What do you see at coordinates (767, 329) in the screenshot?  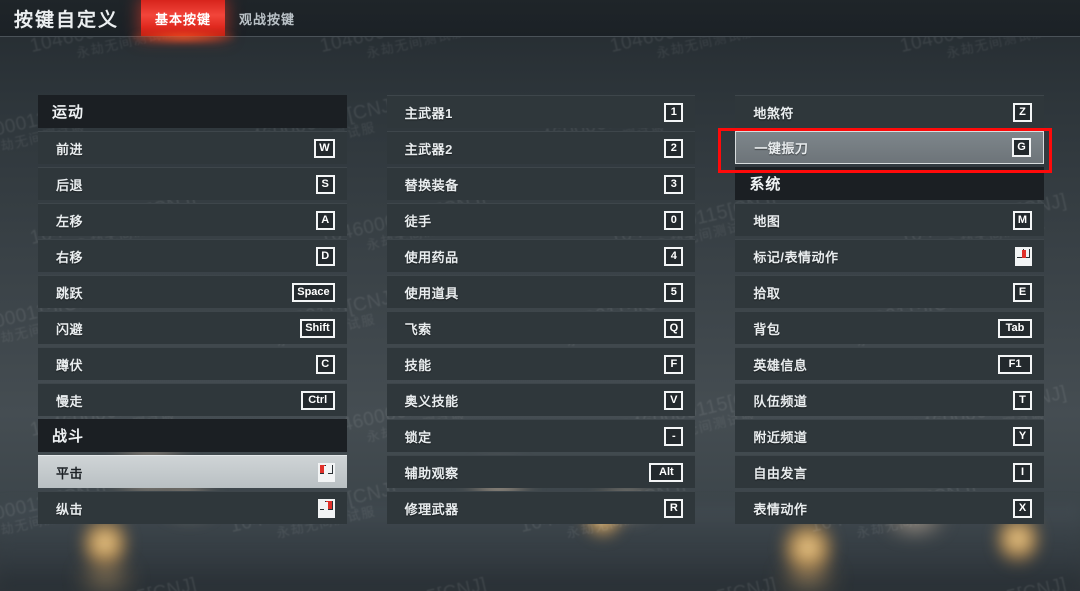 I see `keybind-label: 背包` at bounding box center [767, 329].